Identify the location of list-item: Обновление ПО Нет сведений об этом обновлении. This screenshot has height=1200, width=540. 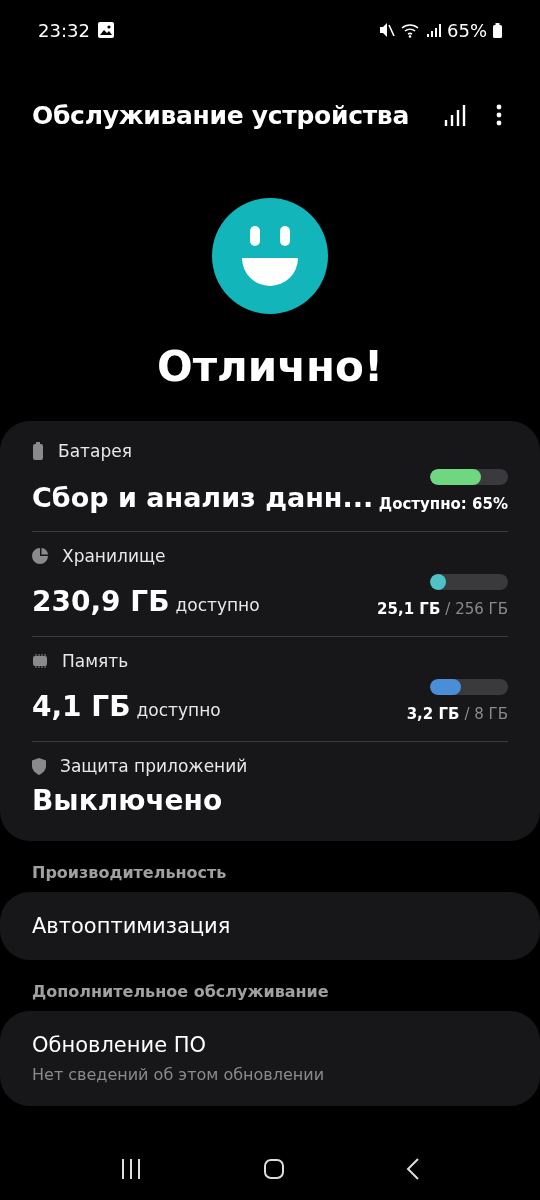
(270, 1058).